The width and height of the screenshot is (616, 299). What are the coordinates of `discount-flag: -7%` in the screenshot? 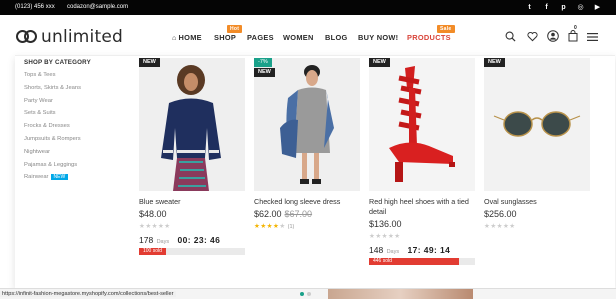 It's located at (263, 62).